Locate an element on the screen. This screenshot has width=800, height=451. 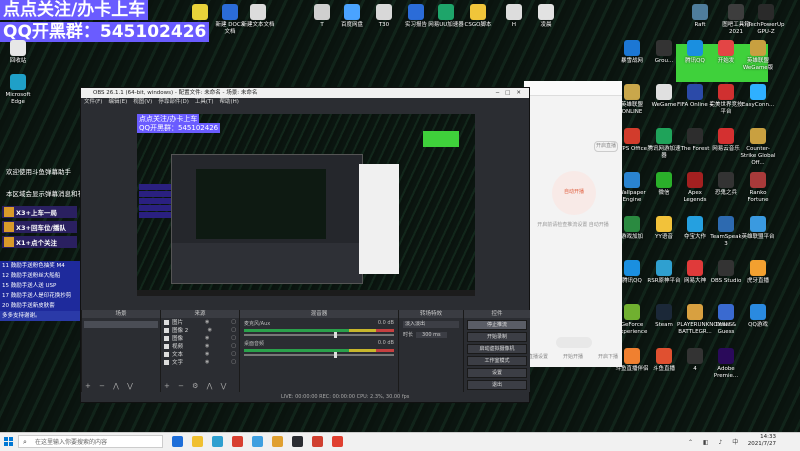
desktop-icon: 开始发 is located at coordinates (726, 52).